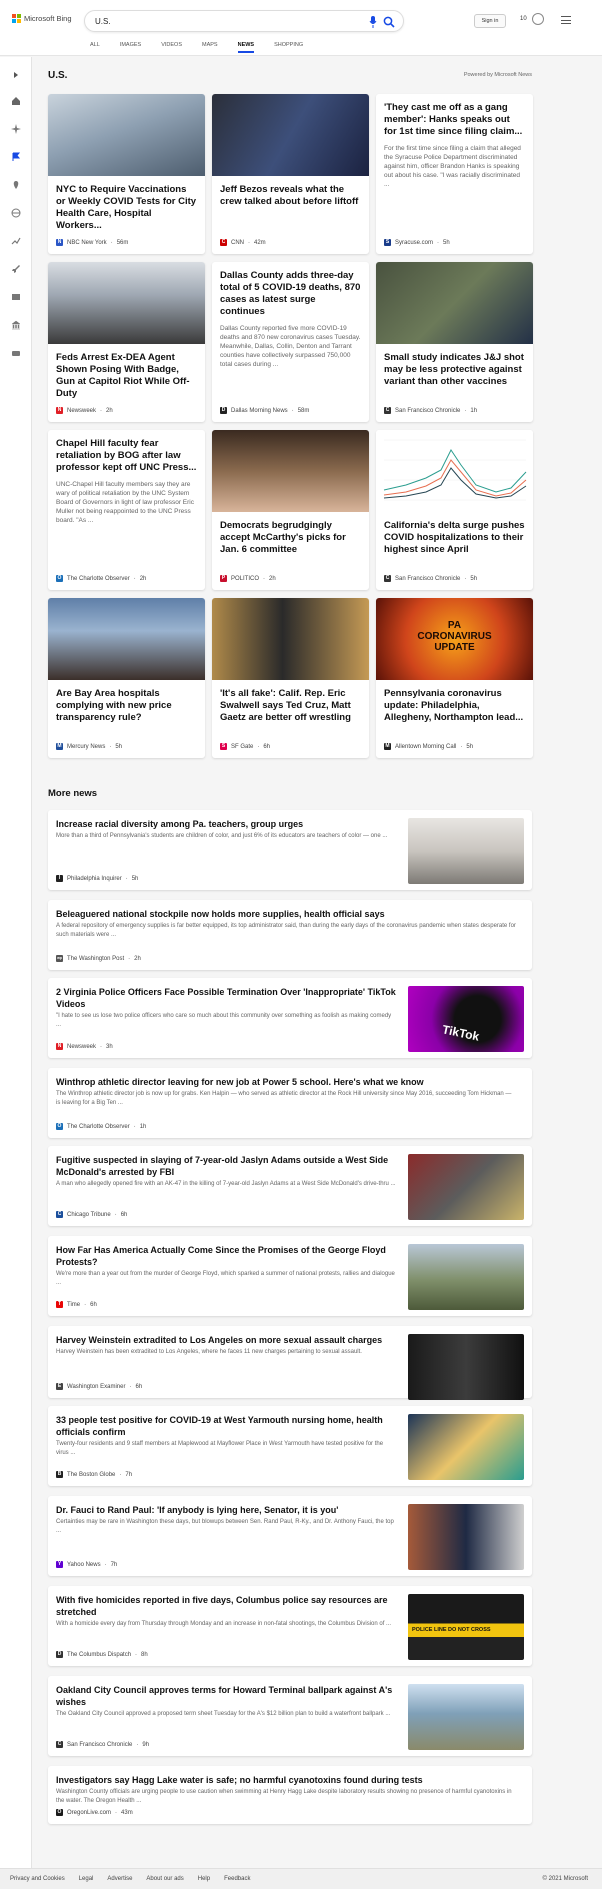 The width and height of the screenshot is (602, 1889). Describe the element at coordinates (164, 1879) in the screenshot. I see `footer-link: About our ads` at that location.